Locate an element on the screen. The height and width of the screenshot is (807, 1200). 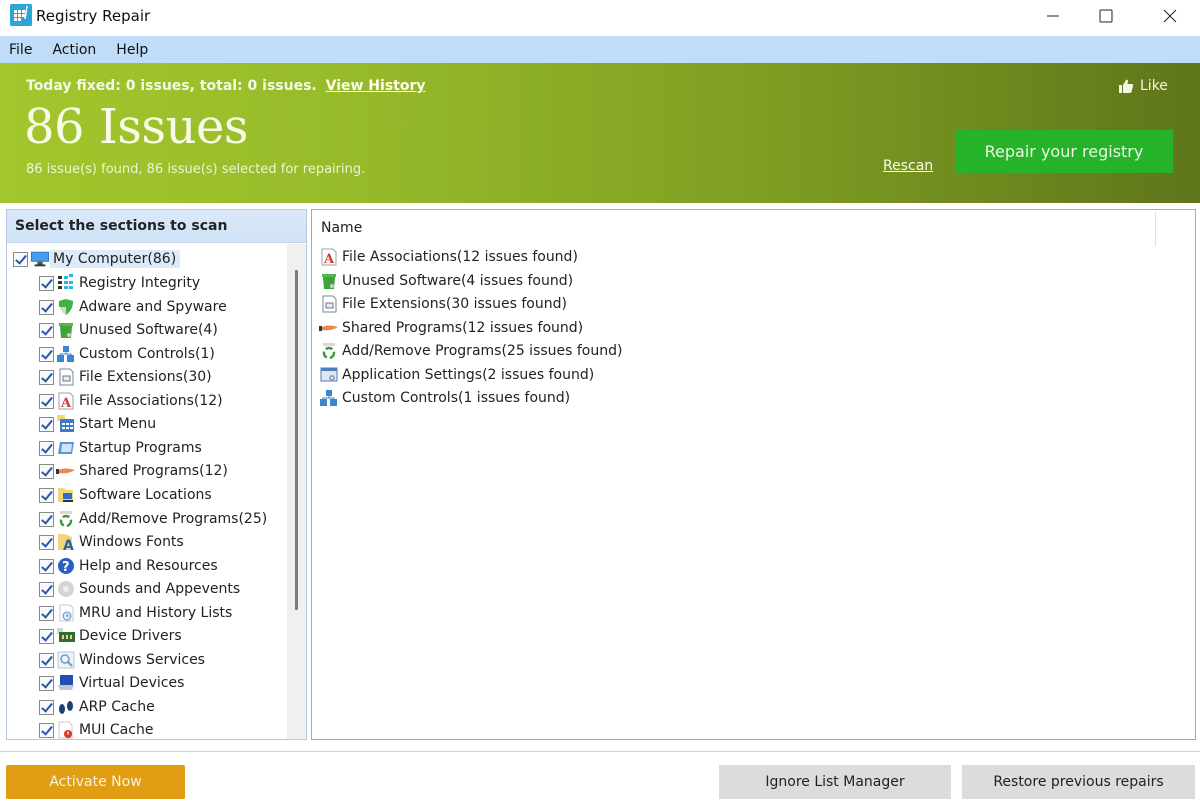
tree-item: Adware and Spyware is located at coordinates (135, 307).